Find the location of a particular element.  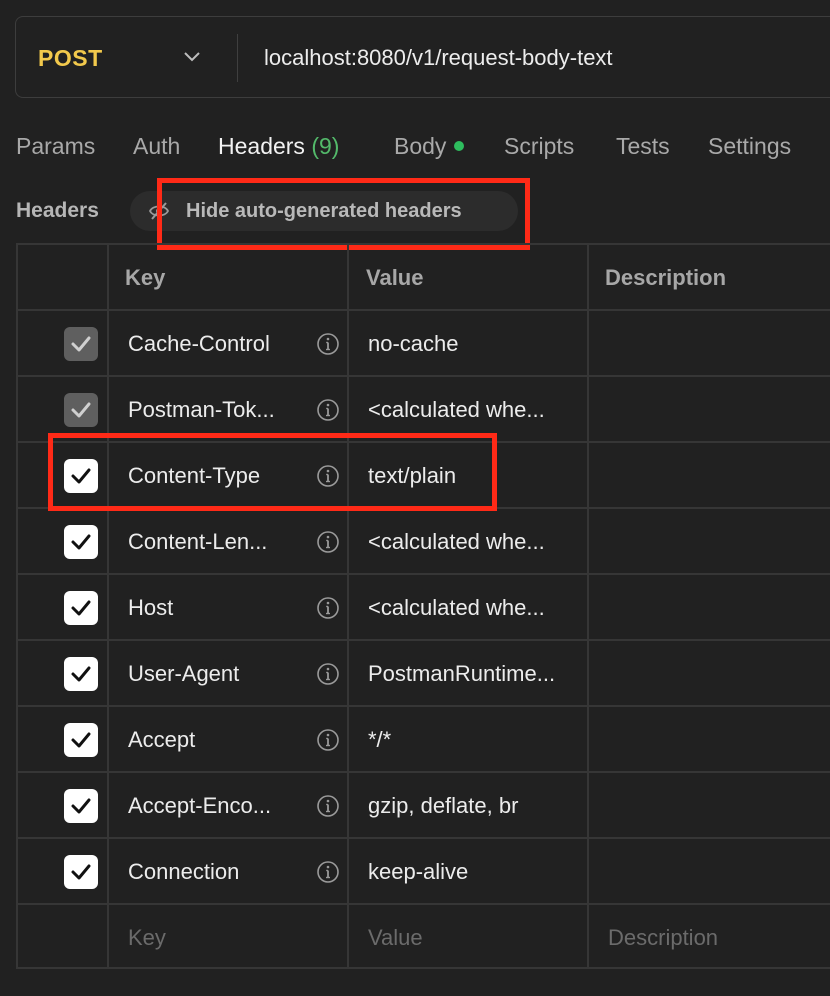

table-row: Content-Type text/plain is located at coordinates (424, 476).